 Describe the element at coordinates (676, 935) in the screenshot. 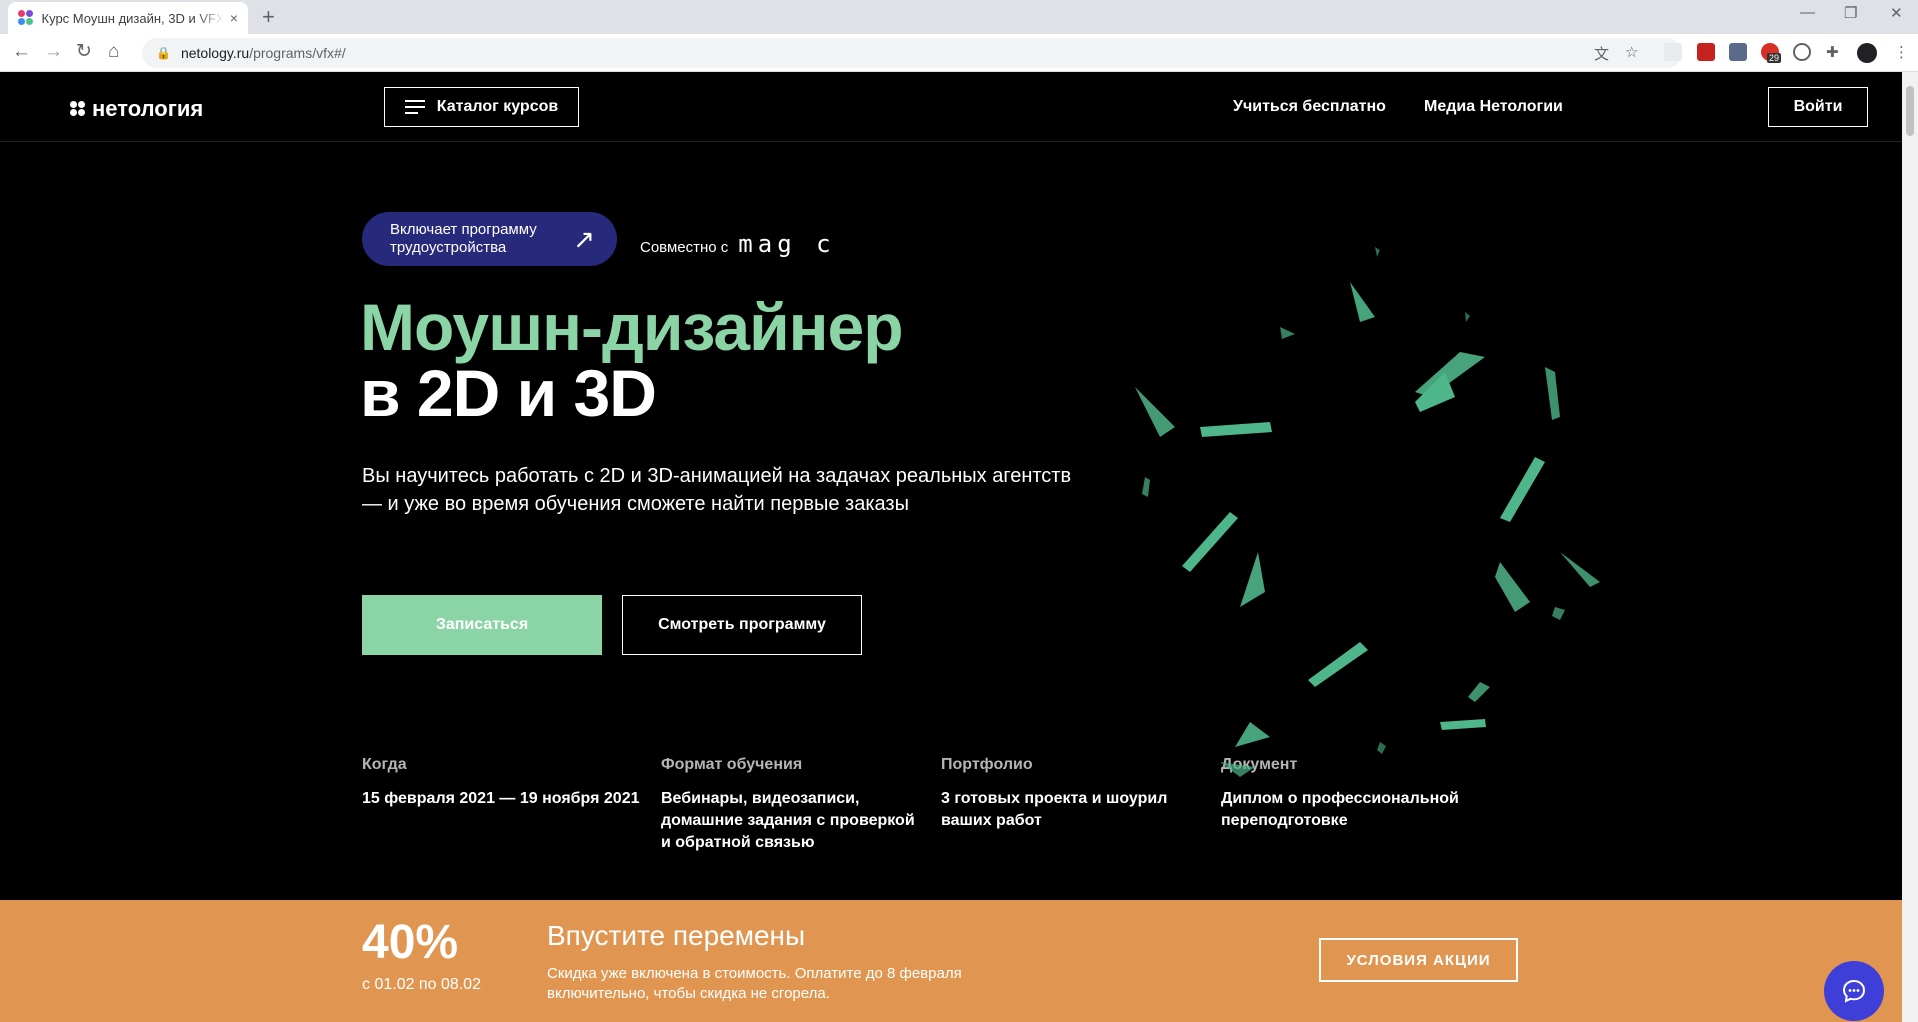

I see `promo-title: Впустите перемены` at that location.